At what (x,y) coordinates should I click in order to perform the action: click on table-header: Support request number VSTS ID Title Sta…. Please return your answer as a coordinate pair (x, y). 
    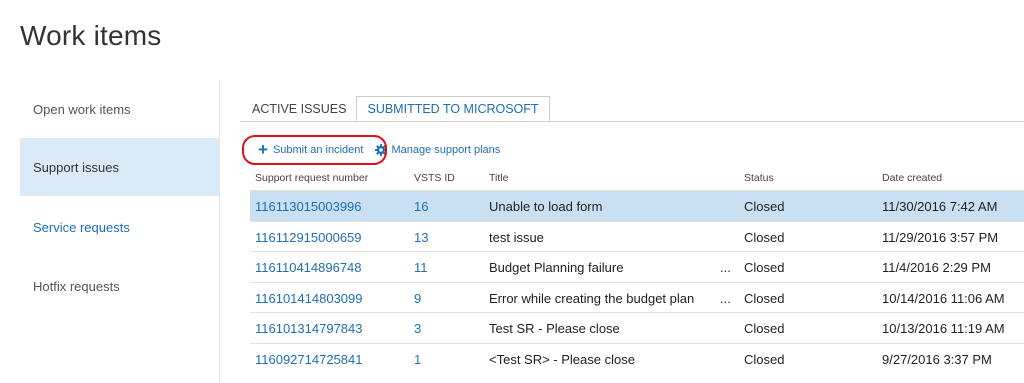
    Looking at the image, I should click on (637, 179).